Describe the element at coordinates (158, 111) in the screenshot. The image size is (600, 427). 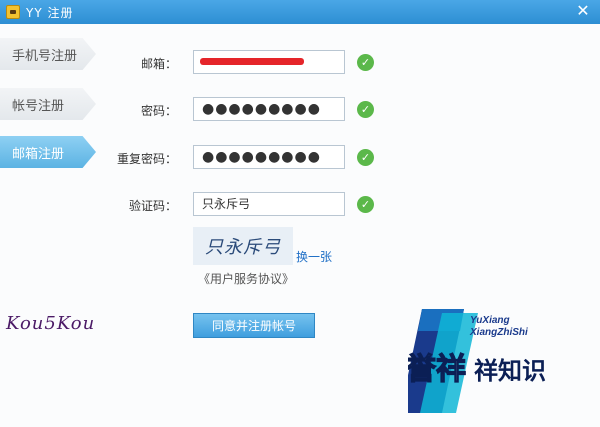
I see `password-label: 密码：` at that location.